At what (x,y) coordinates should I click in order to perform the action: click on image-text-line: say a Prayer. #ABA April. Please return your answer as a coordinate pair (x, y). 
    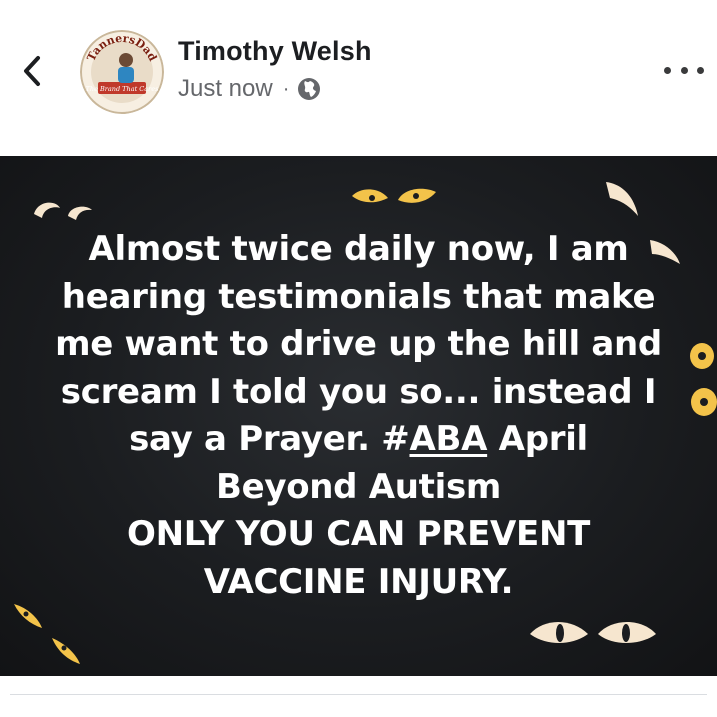
    Looking at the image, I should click on (358, 440).